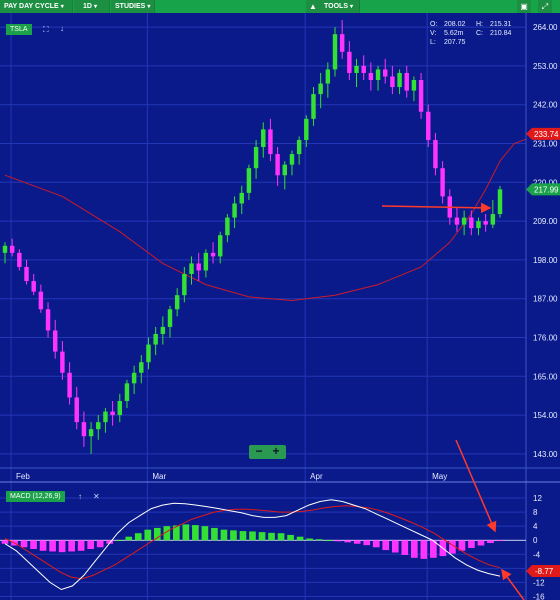 The height and width of the screenshot is (600, 560). What do you see at coordinates (524, 6) in the screenshot?
I see `screenshot-icon: ▣` at bounding box center [524, 6].